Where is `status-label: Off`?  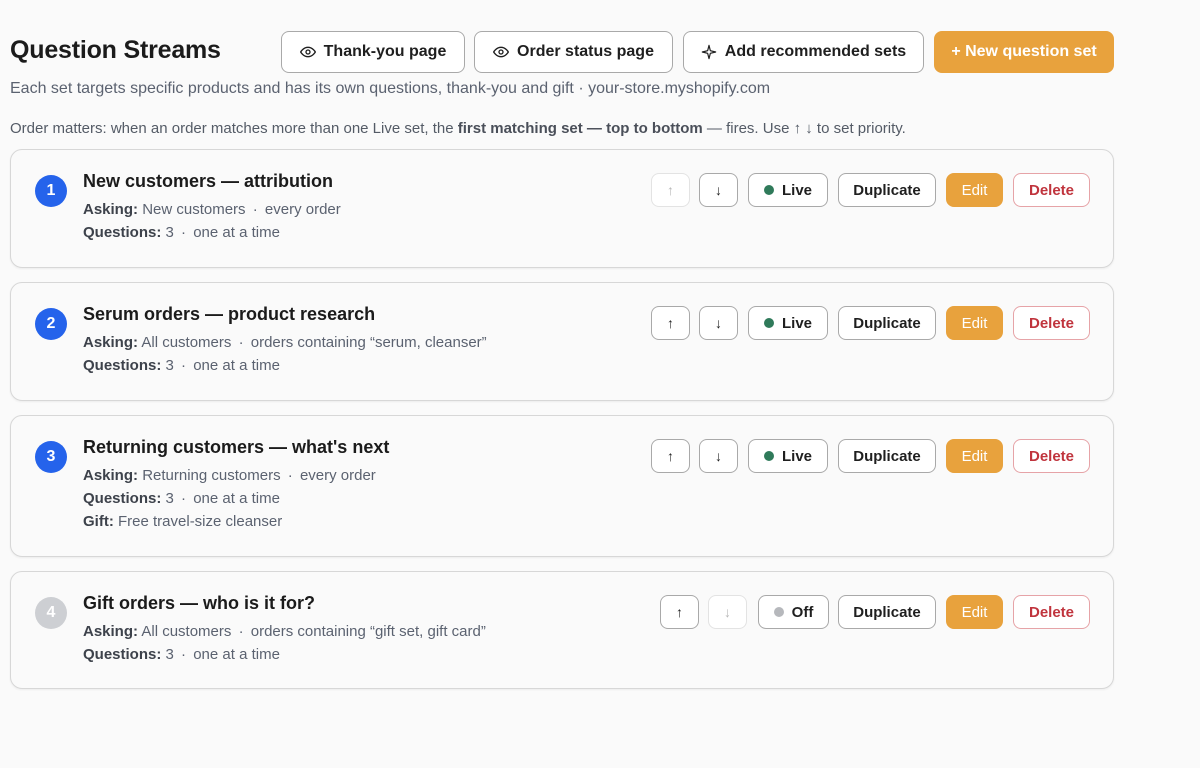
status-label: Off is located at coordinates (802, 612).